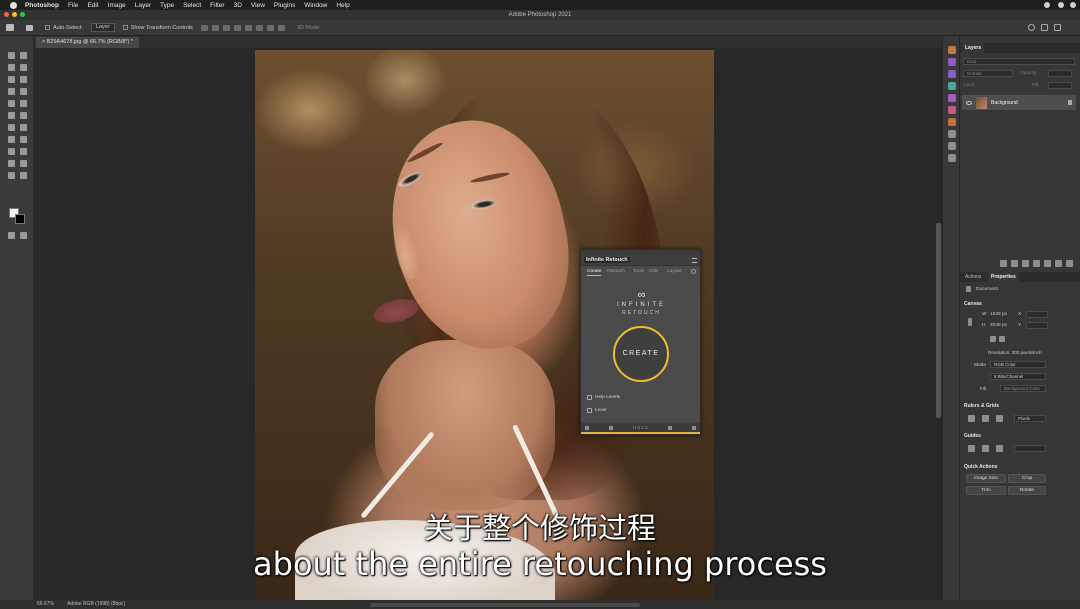 This screenshot has height=609, width=1080. What do you see at coordinates (13, 5) in the screenshot?
I see `apple-menu-icon` at bounding box center [13, 5].